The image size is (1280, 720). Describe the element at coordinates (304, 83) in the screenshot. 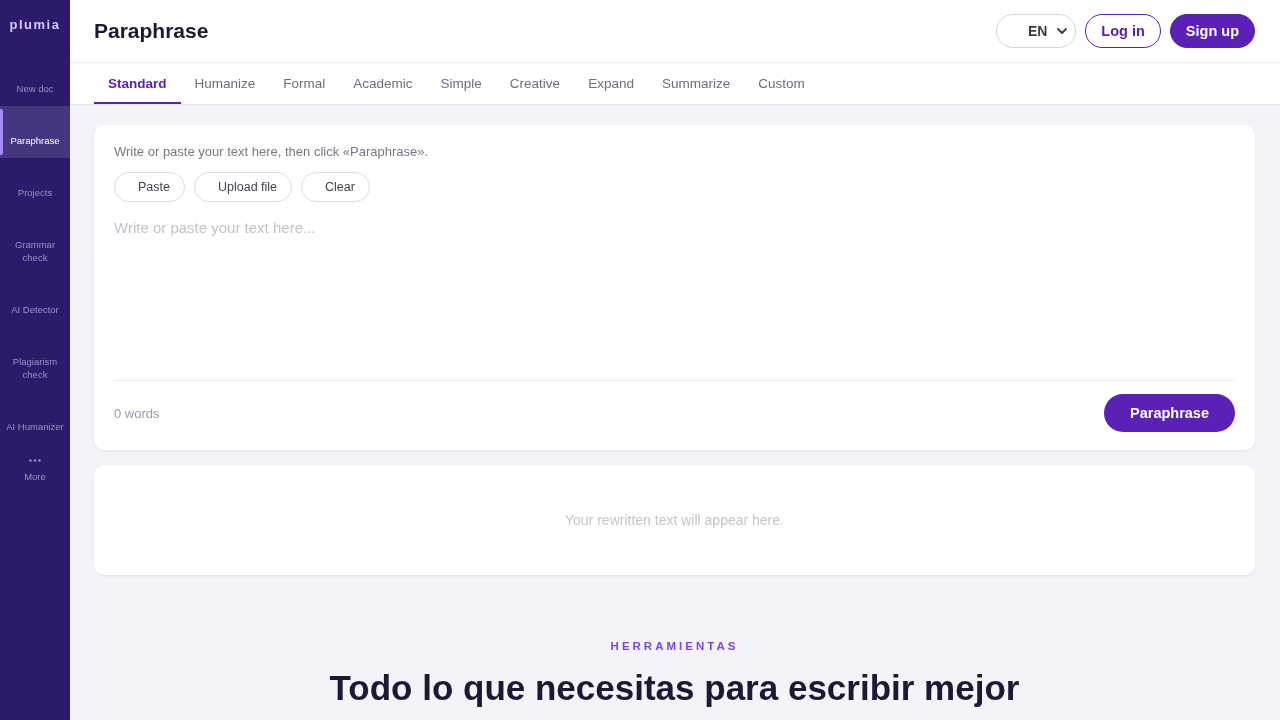

I see `mode-tab: Formal` at that location.